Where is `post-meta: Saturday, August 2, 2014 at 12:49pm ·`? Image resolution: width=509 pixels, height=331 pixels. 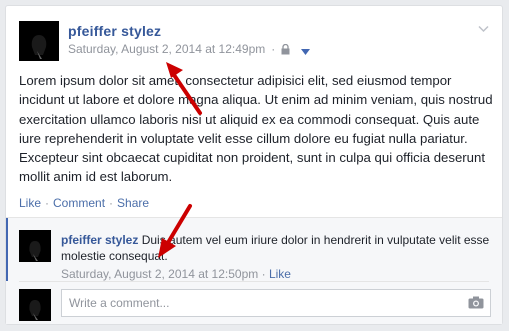 post-meta: Saturday, August 2, 2014 at 12:49pm · is located at coordinates (189, 49).